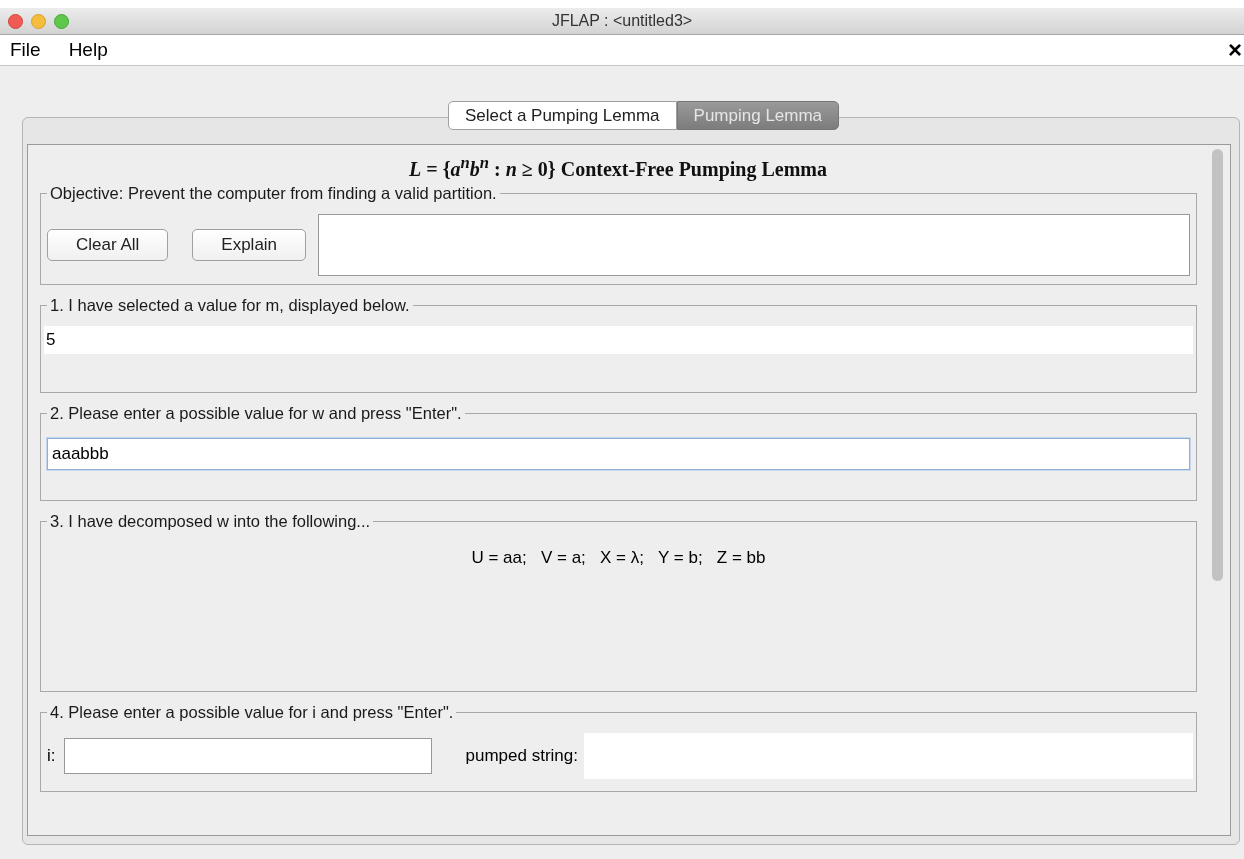 This screenshot has width=1244, height=859. I want to click on scrollbar-thumb, so click(1217, 365).